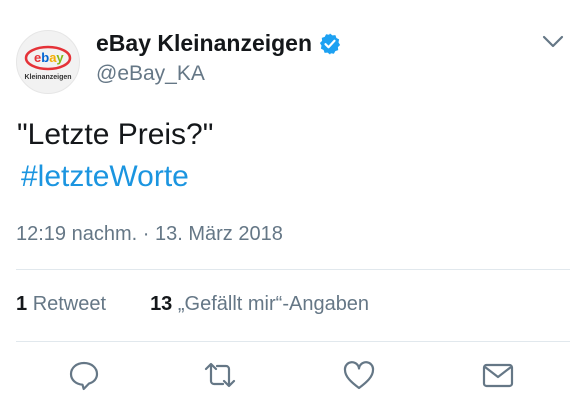 The height and width of the screenshot is (407, 582). I want to click on like-button, so click(359, 375).